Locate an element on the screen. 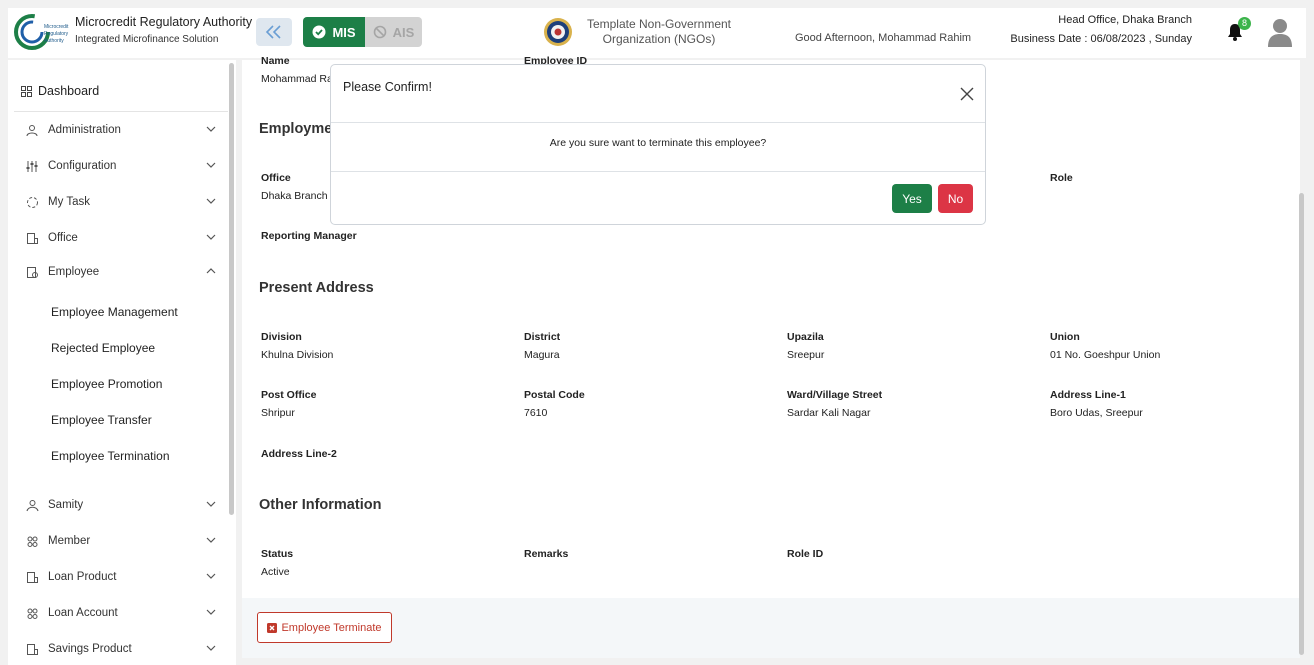 The image size is (1314, 665). other-information-heading: Other Information is located at coordinates (320, 505).